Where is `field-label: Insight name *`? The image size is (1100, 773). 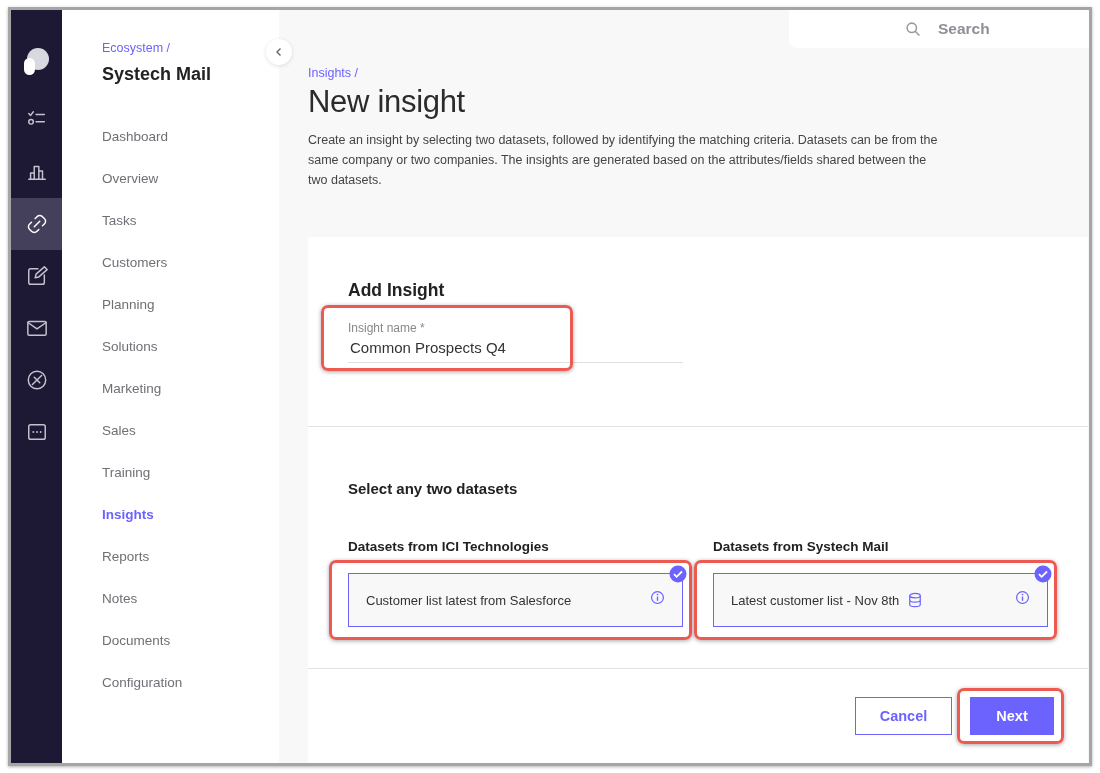 field-label: Insight name * is located at coordinates (387, 328).